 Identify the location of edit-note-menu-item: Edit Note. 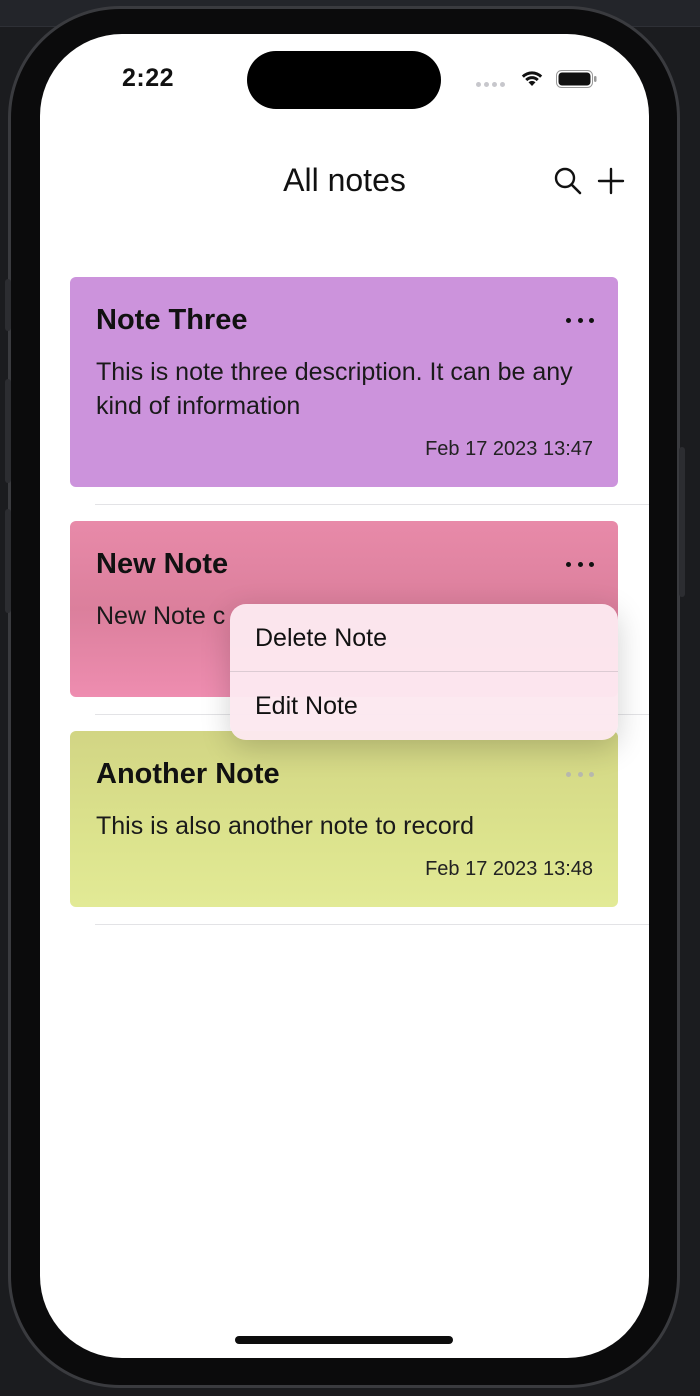
(424, 706).